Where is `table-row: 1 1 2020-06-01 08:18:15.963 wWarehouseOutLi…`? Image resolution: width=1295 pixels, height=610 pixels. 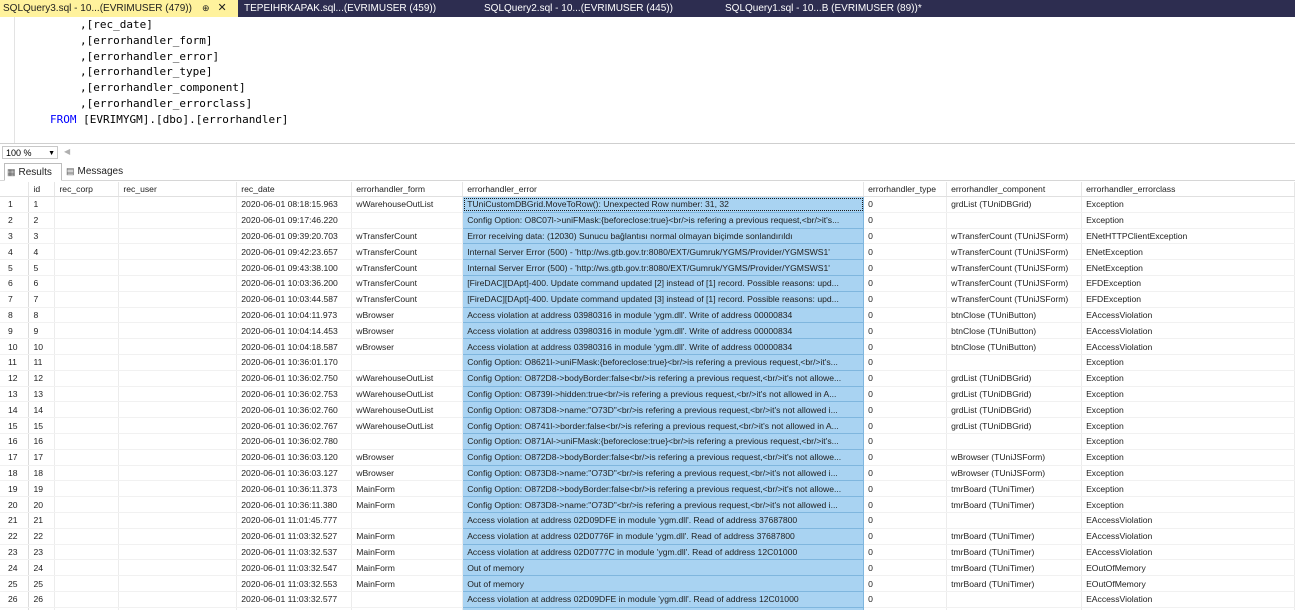
table-row: 1 1 2020-06-01 08:18:15.963 wWarehouseOutLi… is located at coordinates (647, 204).